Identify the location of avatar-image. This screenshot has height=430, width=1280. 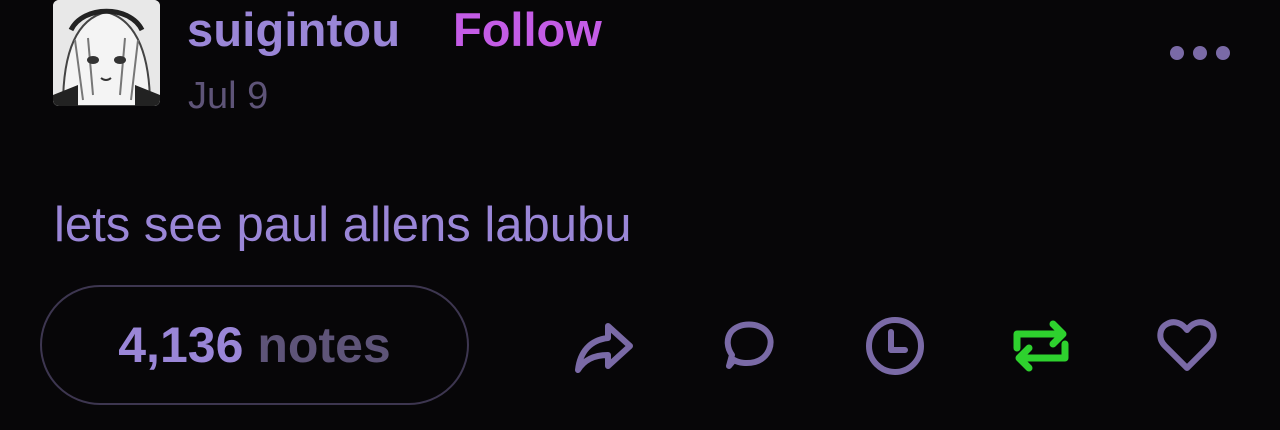
(106, 53).